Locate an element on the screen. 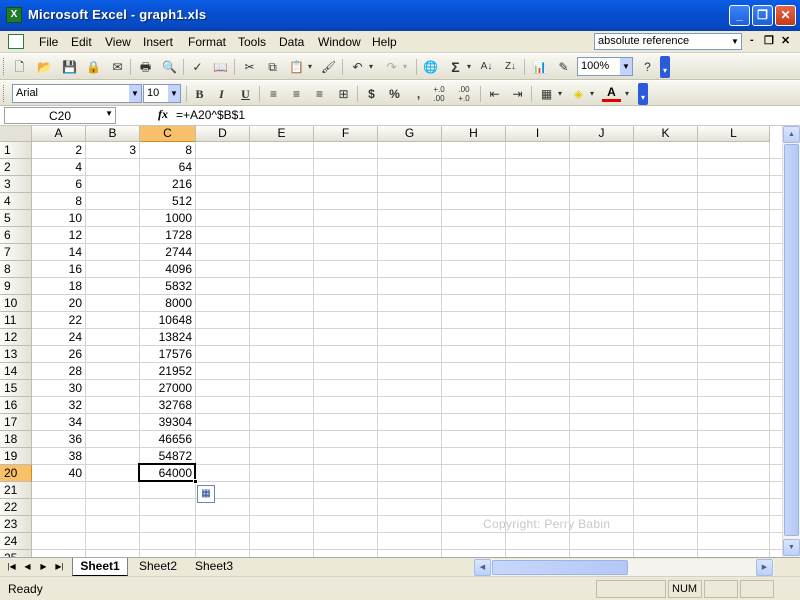 The width and height of the screenshot is (800, 600). chevron-down-icon: ▼ is located at coordinates (174, 93).